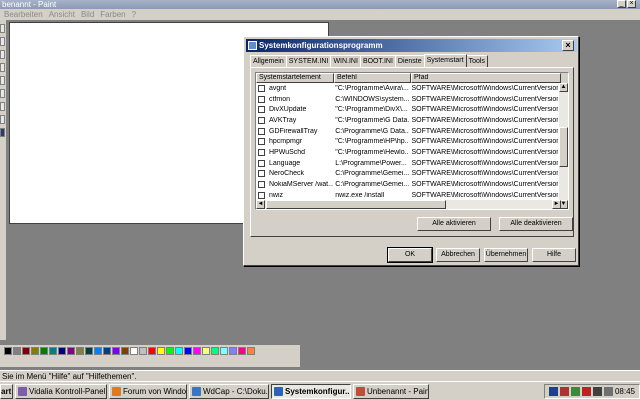 The height and width of the screenshot is (400, 640). Describe the element at coordinates (87, 14) in the screenshot. I see `menu-bild: Bild` at that location.